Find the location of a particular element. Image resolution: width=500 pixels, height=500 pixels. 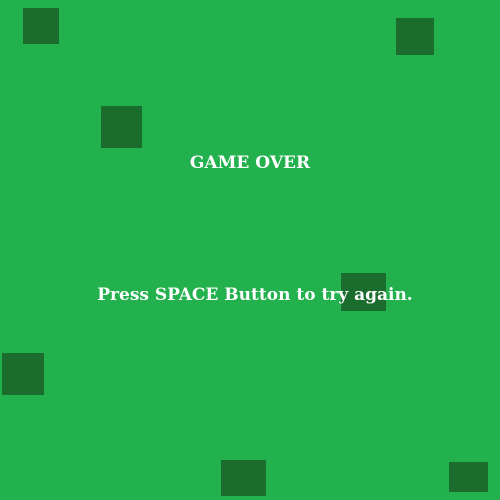

retry-instructions: Press SPACE Button to try again. is located at coordinates (255, 295).